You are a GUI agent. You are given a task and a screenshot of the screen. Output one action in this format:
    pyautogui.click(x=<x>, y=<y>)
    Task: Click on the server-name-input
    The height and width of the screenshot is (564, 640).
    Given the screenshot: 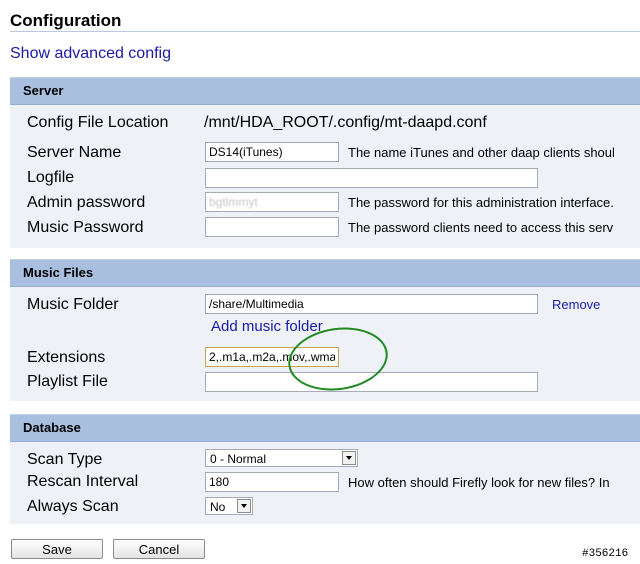 What is the action you would take?
    pyautogui.click(x=272, y=152)
    